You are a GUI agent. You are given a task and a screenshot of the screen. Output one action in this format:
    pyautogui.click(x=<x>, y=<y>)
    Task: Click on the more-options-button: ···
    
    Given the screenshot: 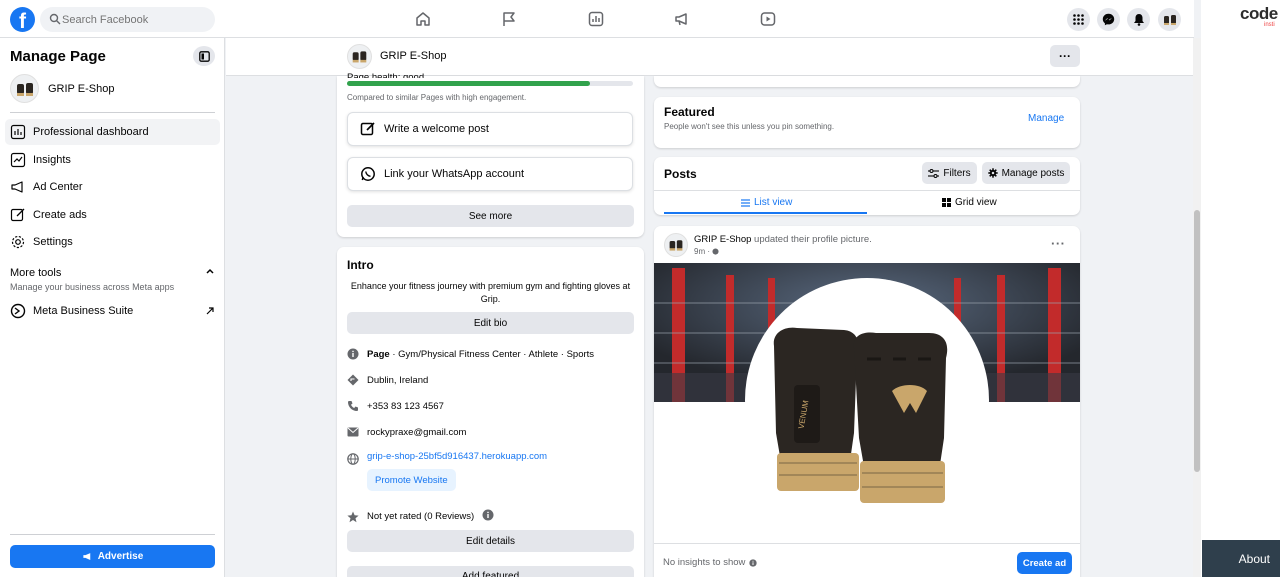 What is the action you would take?
    pyautogui.click(x=1065, y=56)
    